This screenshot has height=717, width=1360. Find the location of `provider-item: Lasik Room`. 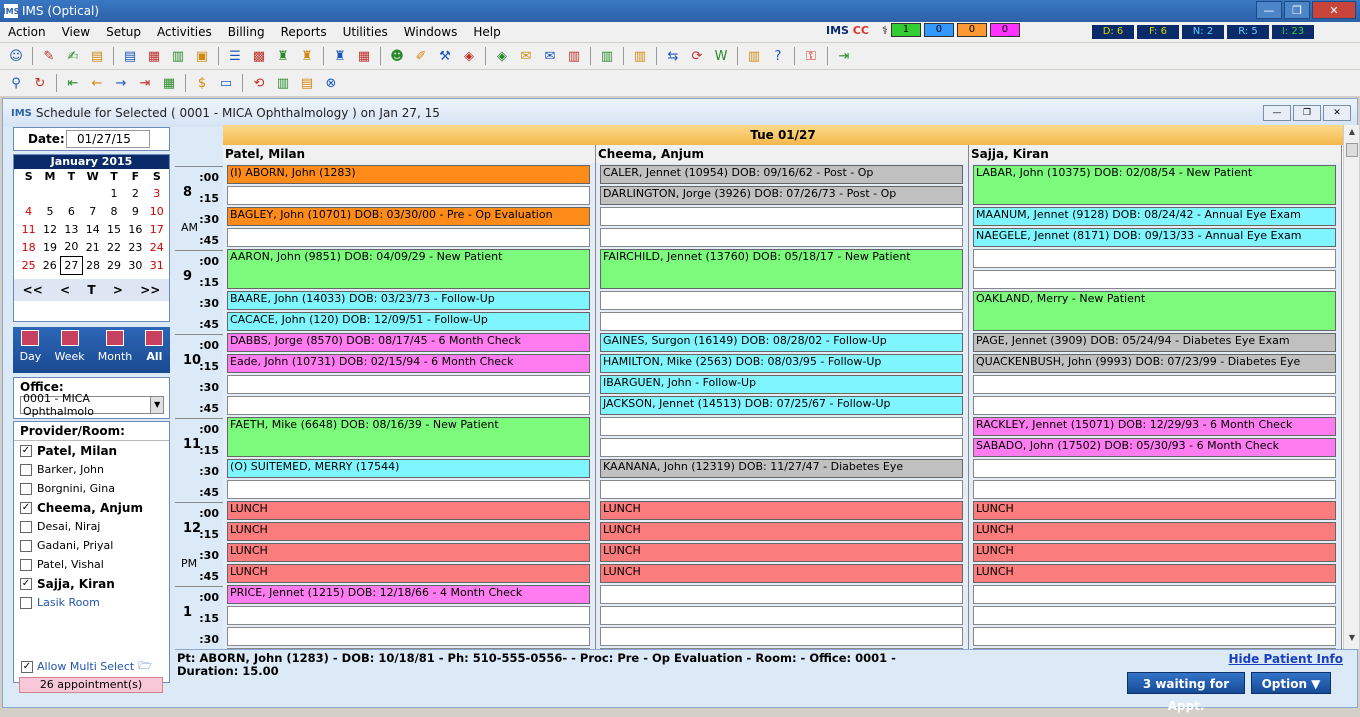

provider-item: Lasik Room is located at coordinates (91, 602).